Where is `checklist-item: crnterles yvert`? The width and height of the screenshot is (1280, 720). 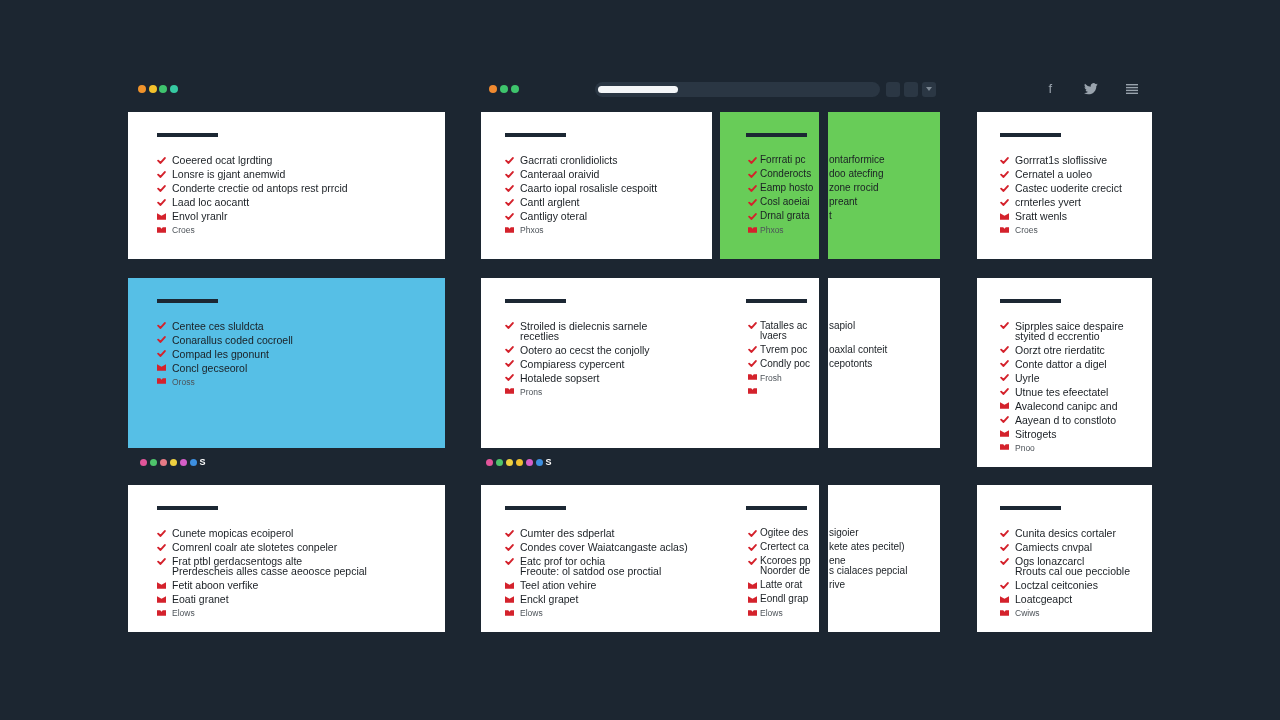
checklist-item: crnterles yvert is located at coordinates (1048, 202).